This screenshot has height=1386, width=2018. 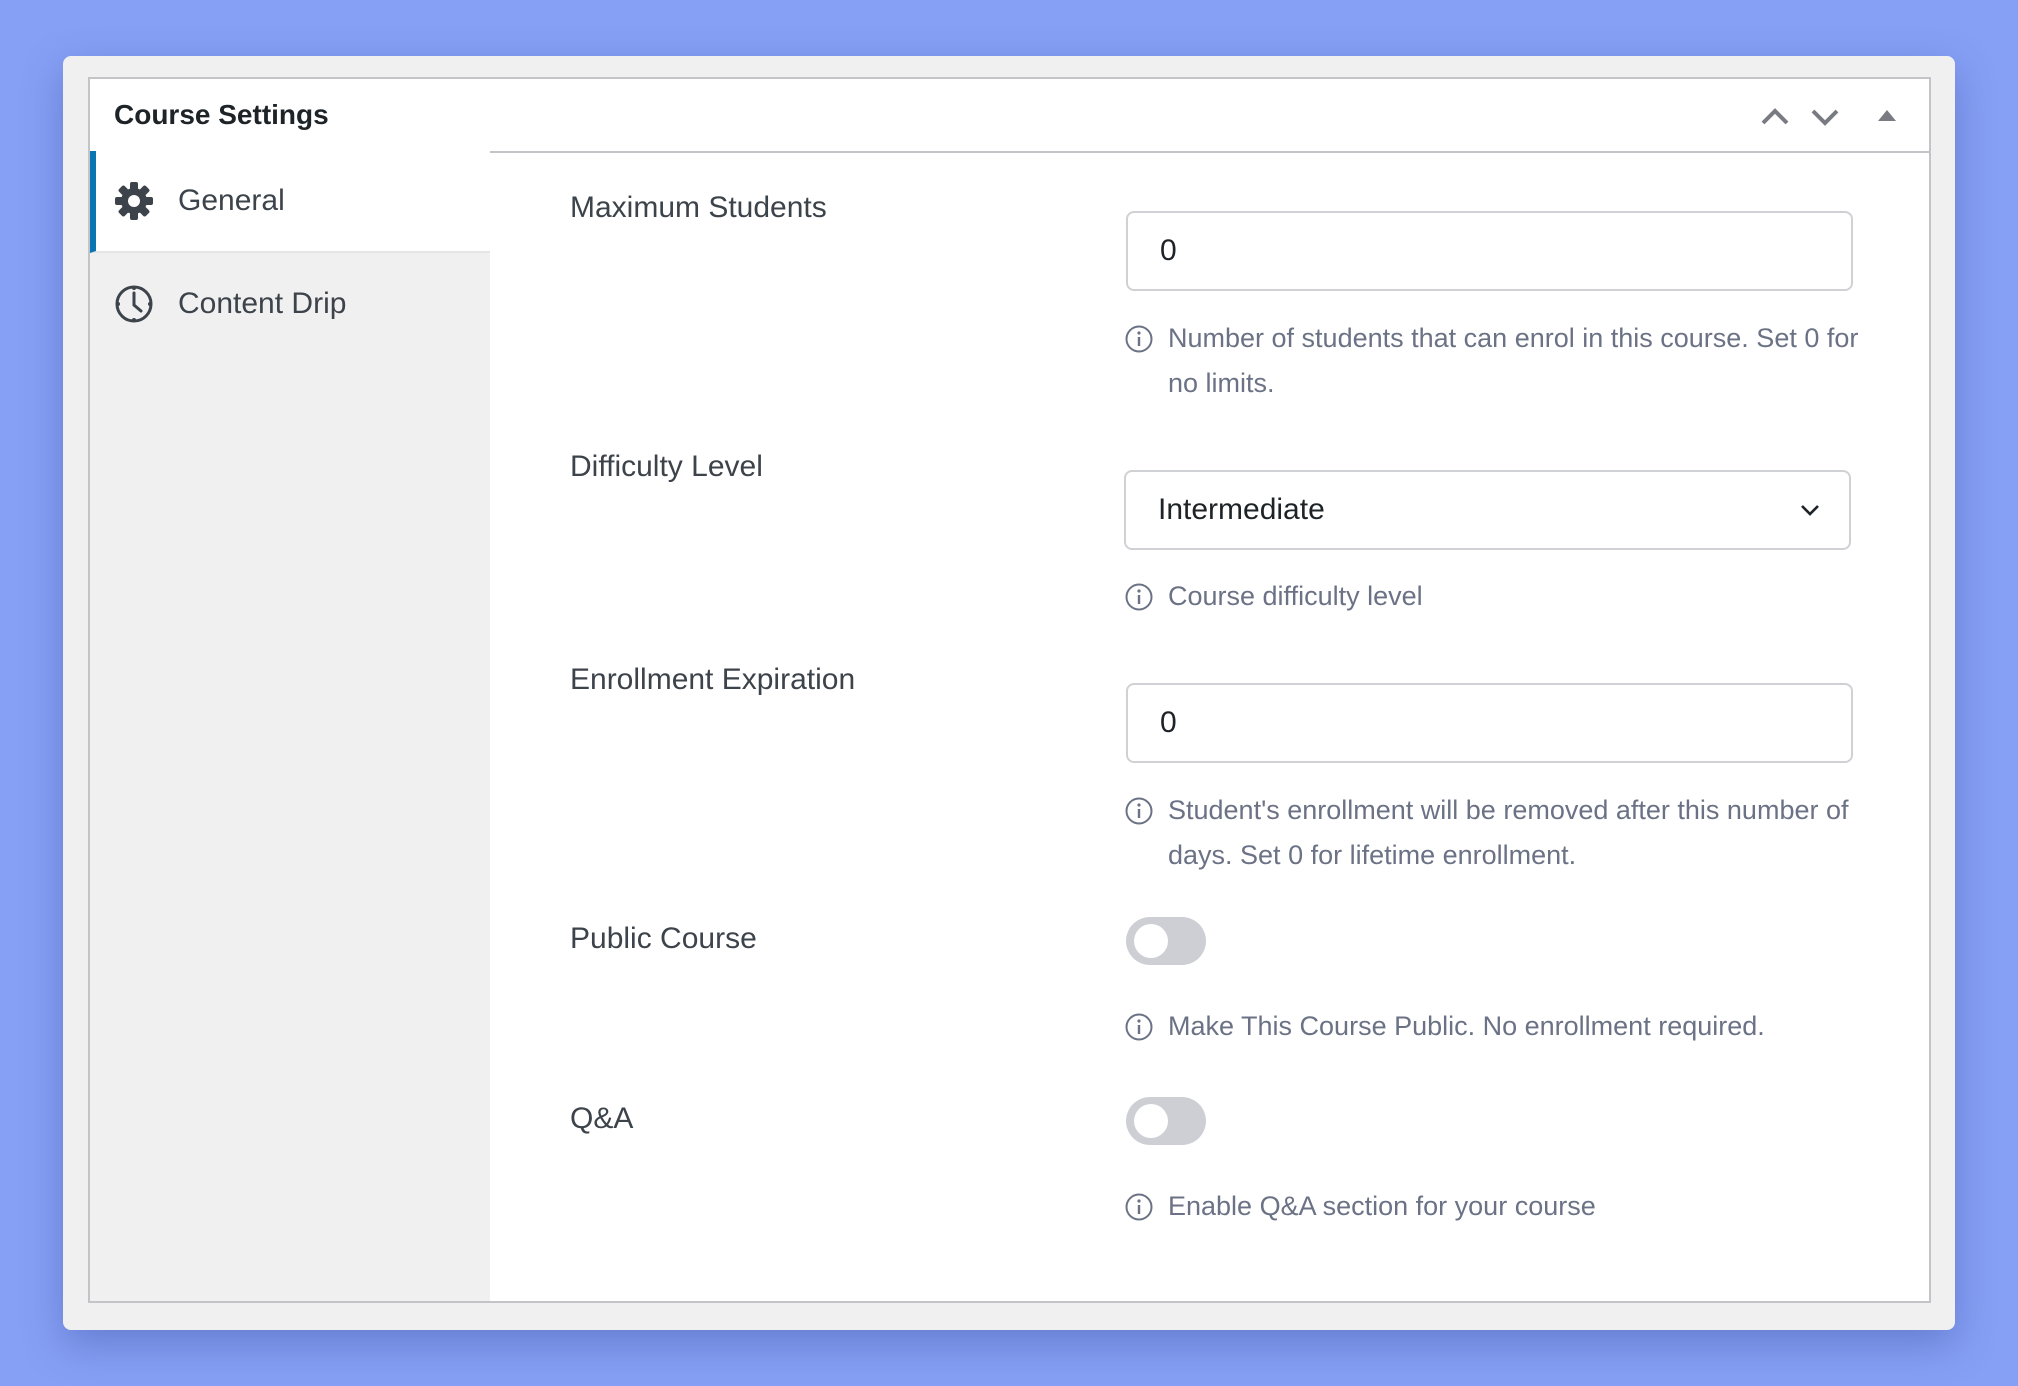 What do you see at coordinates (1382, 1206) in the screenshot?
I see `help-text: Enable Q&A section for your course` at bounding box center [1382, 1206].